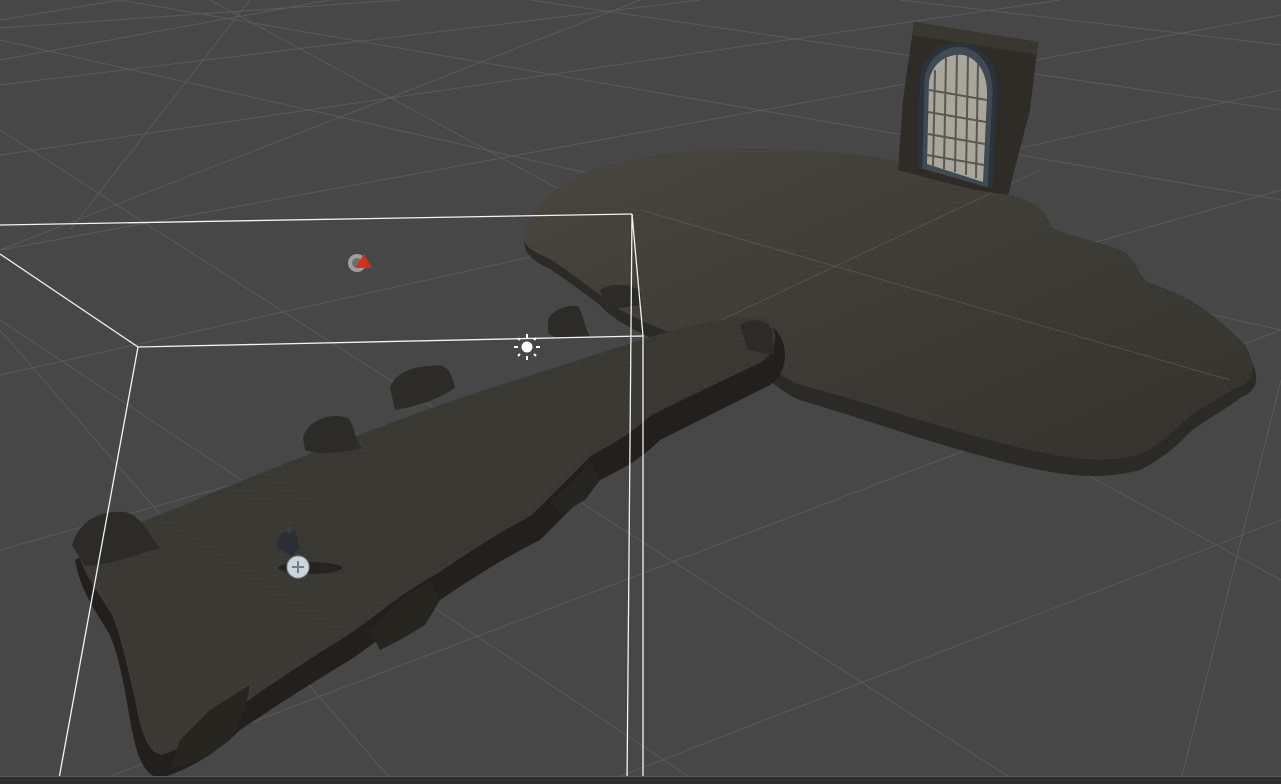  Describe the element at coordinates (360, 263) in the screenshot. I see `camera-gizmo-icon` at that location.